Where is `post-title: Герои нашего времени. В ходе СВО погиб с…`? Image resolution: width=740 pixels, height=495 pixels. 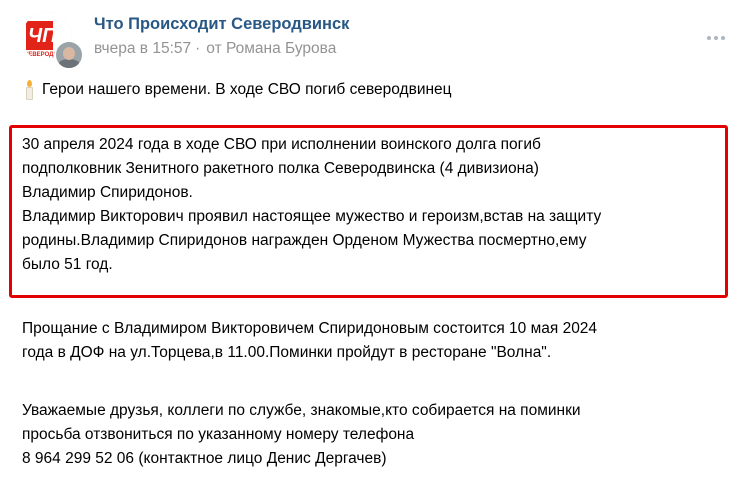
post-title: Герои нашего времени. В ходе СВО погиб с… is located at coordinates (247, 89).